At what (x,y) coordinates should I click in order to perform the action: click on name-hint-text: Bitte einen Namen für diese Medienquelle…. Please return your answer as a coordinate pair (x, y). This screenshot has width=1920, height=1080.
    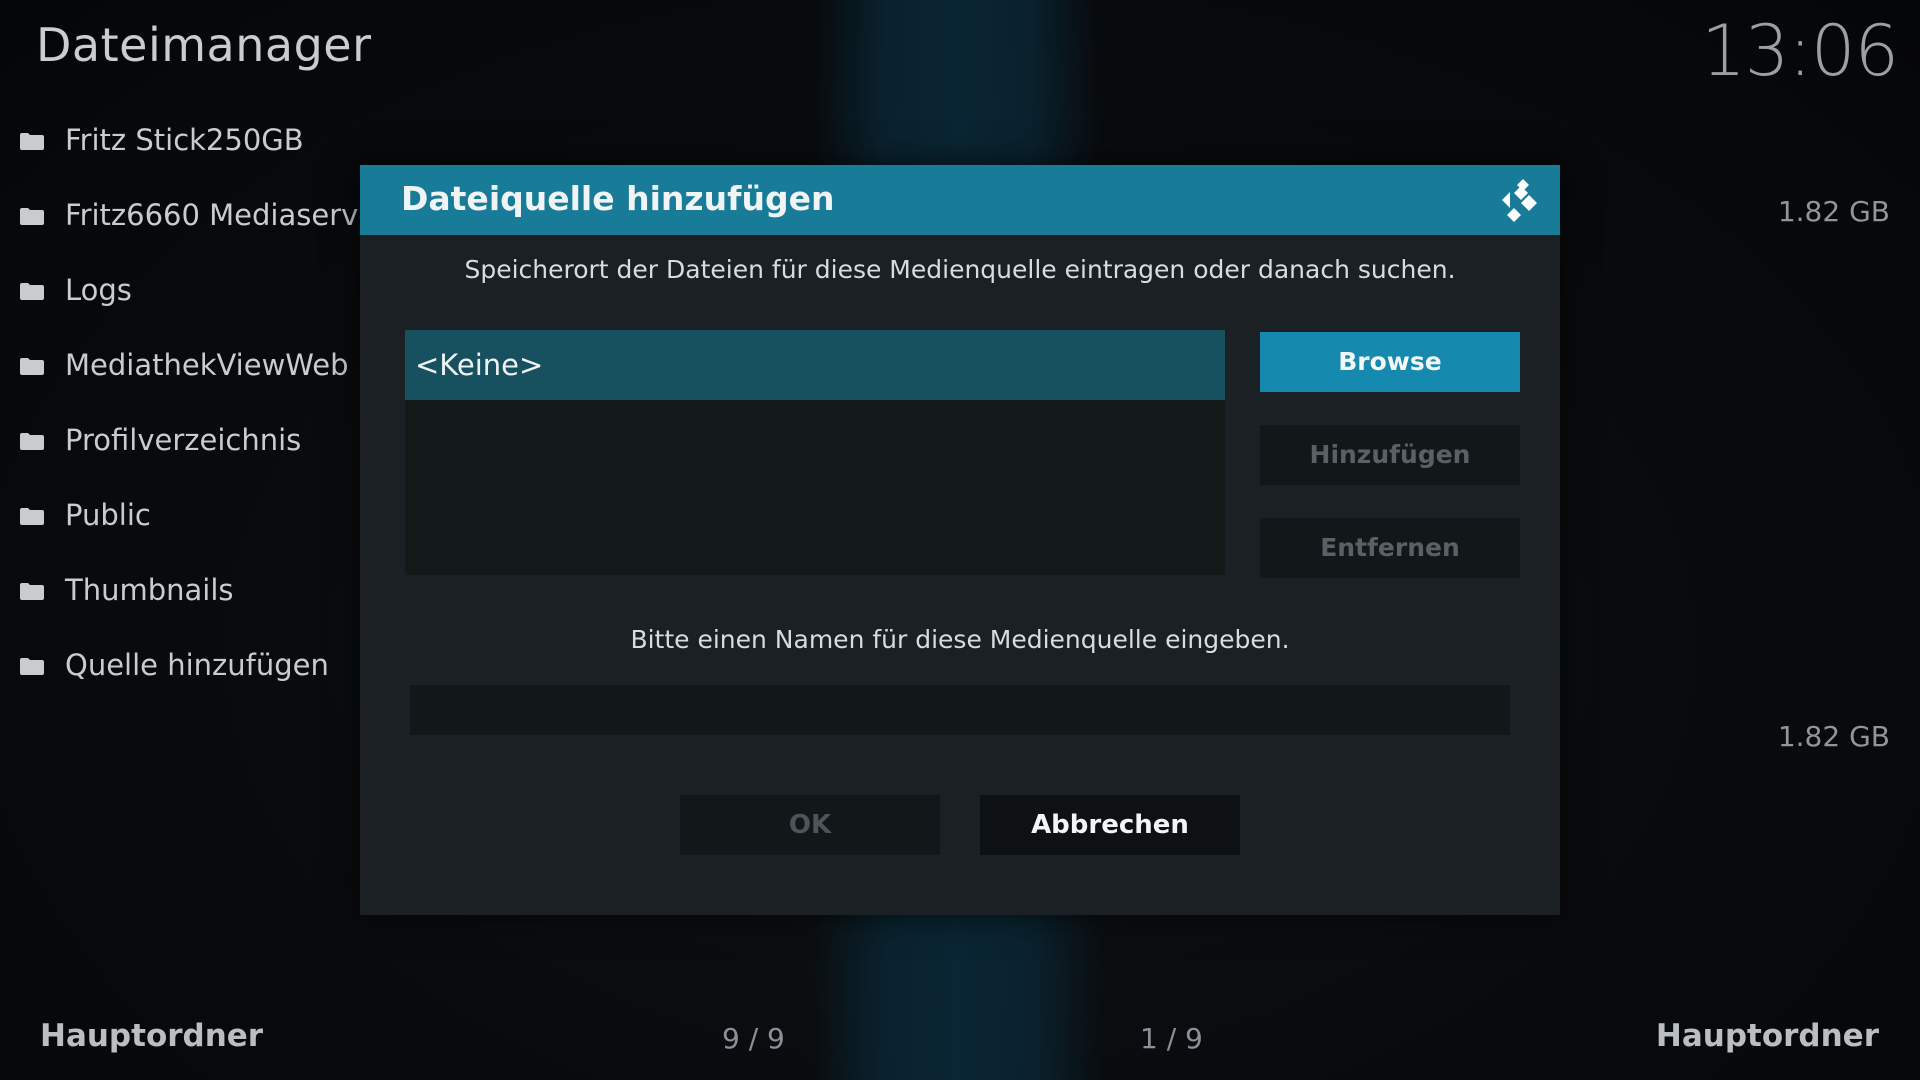
    Looking at the image, I should click on (960, 639).